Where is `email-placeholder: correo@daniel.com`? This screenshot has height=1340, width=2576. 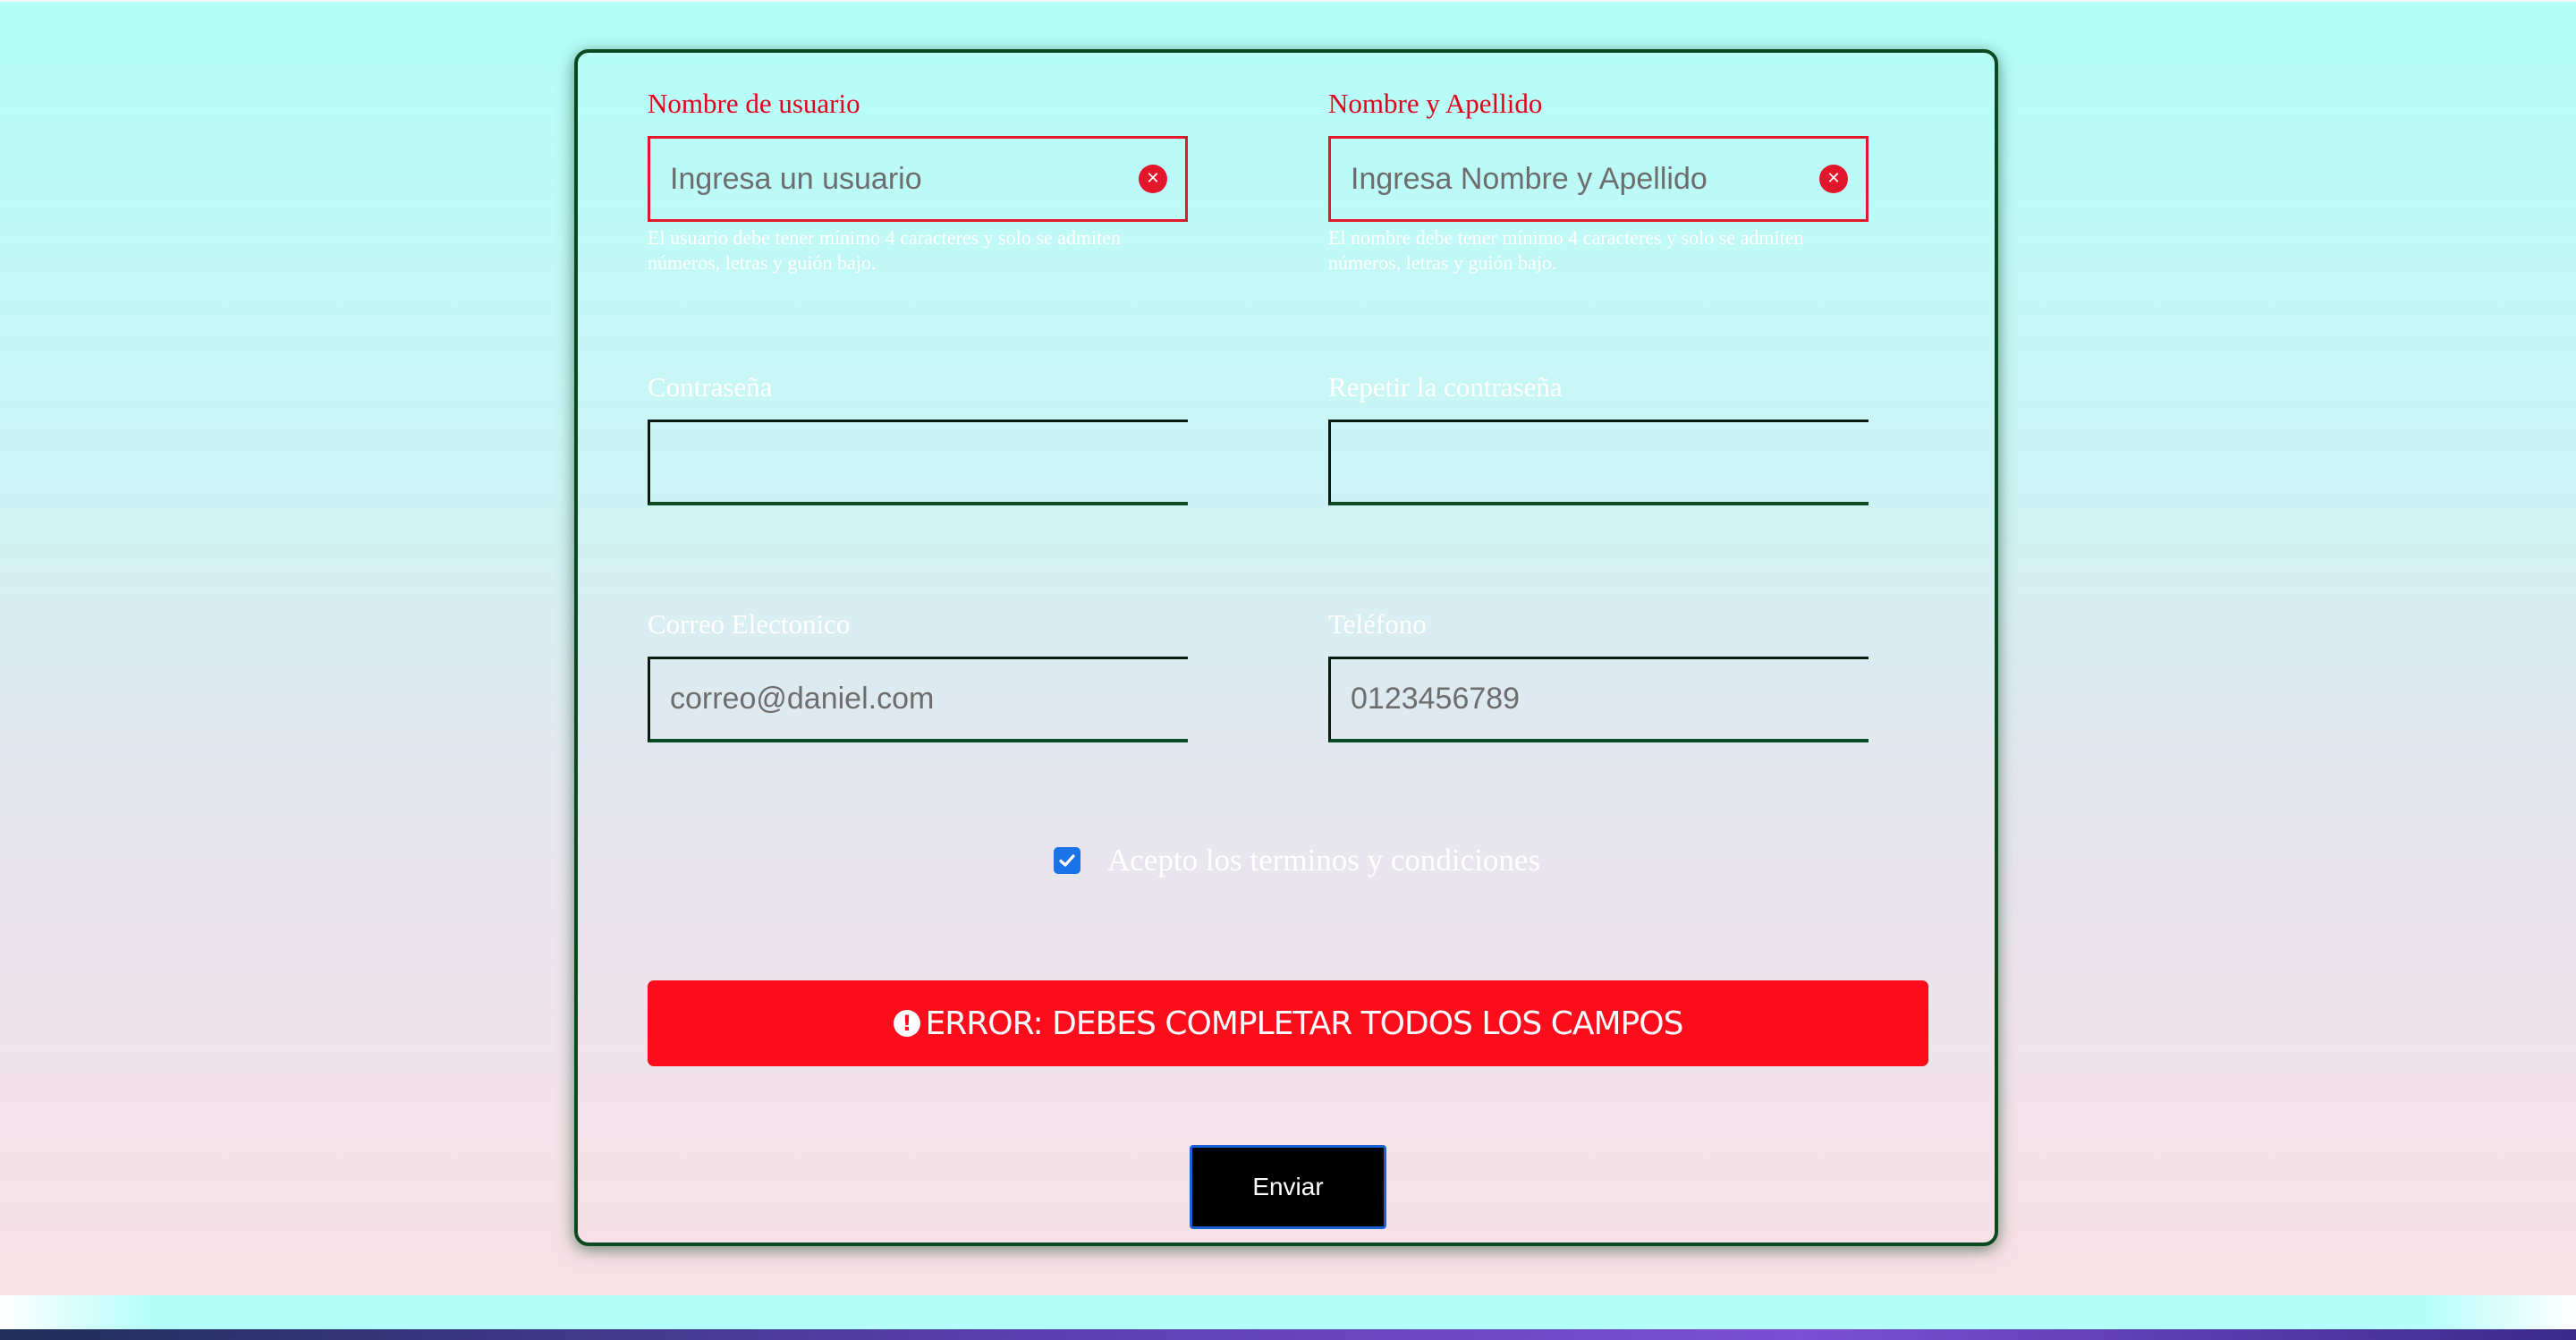
email-placeholder: correo@daniel.com is located at coordinates (802, 699).